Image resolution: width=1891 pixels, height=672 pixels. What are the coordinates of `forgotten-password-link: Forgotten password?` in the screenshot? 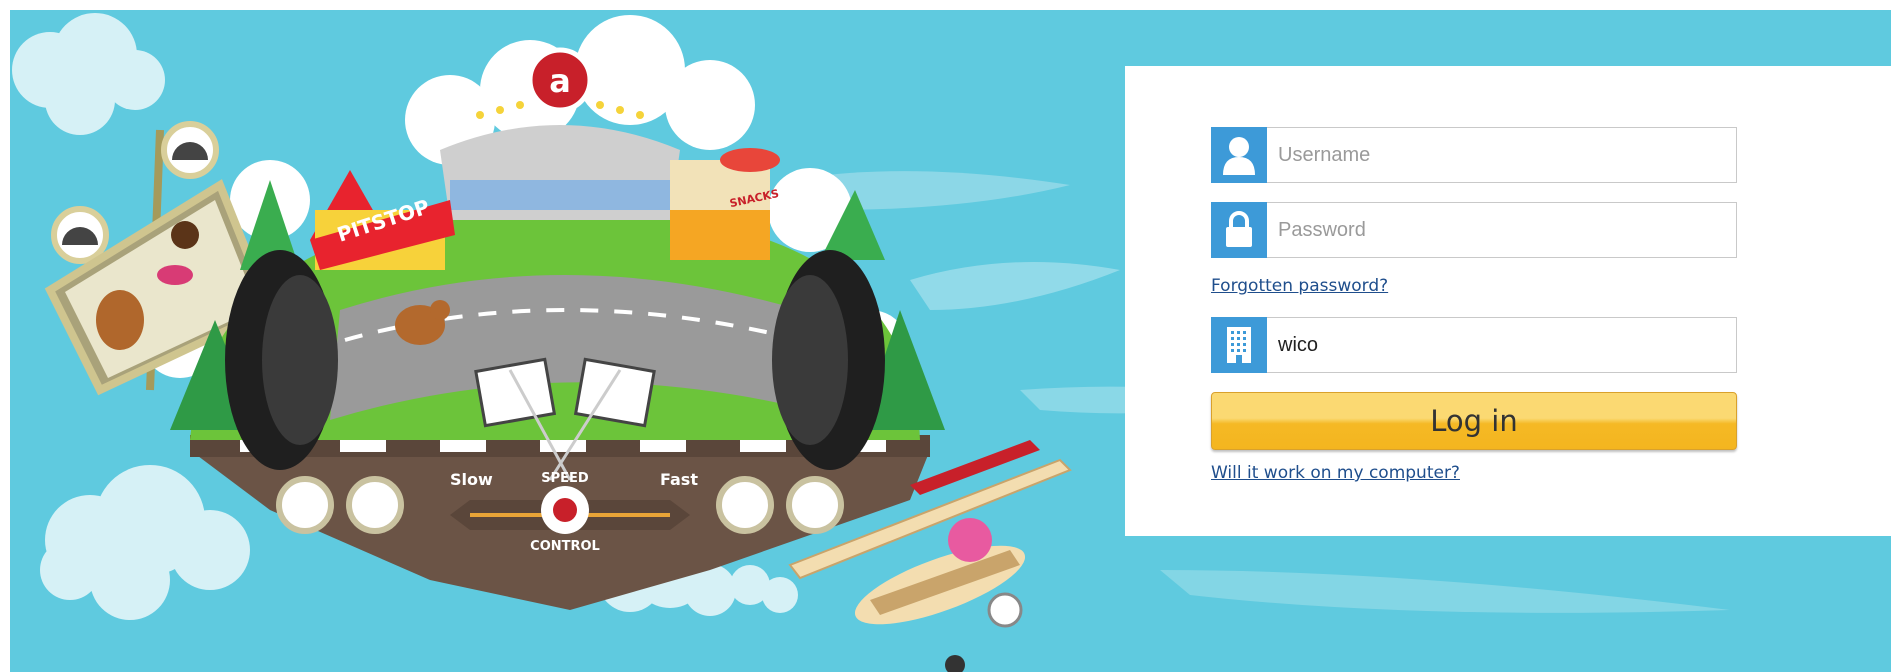 It's located at (1299, 286).